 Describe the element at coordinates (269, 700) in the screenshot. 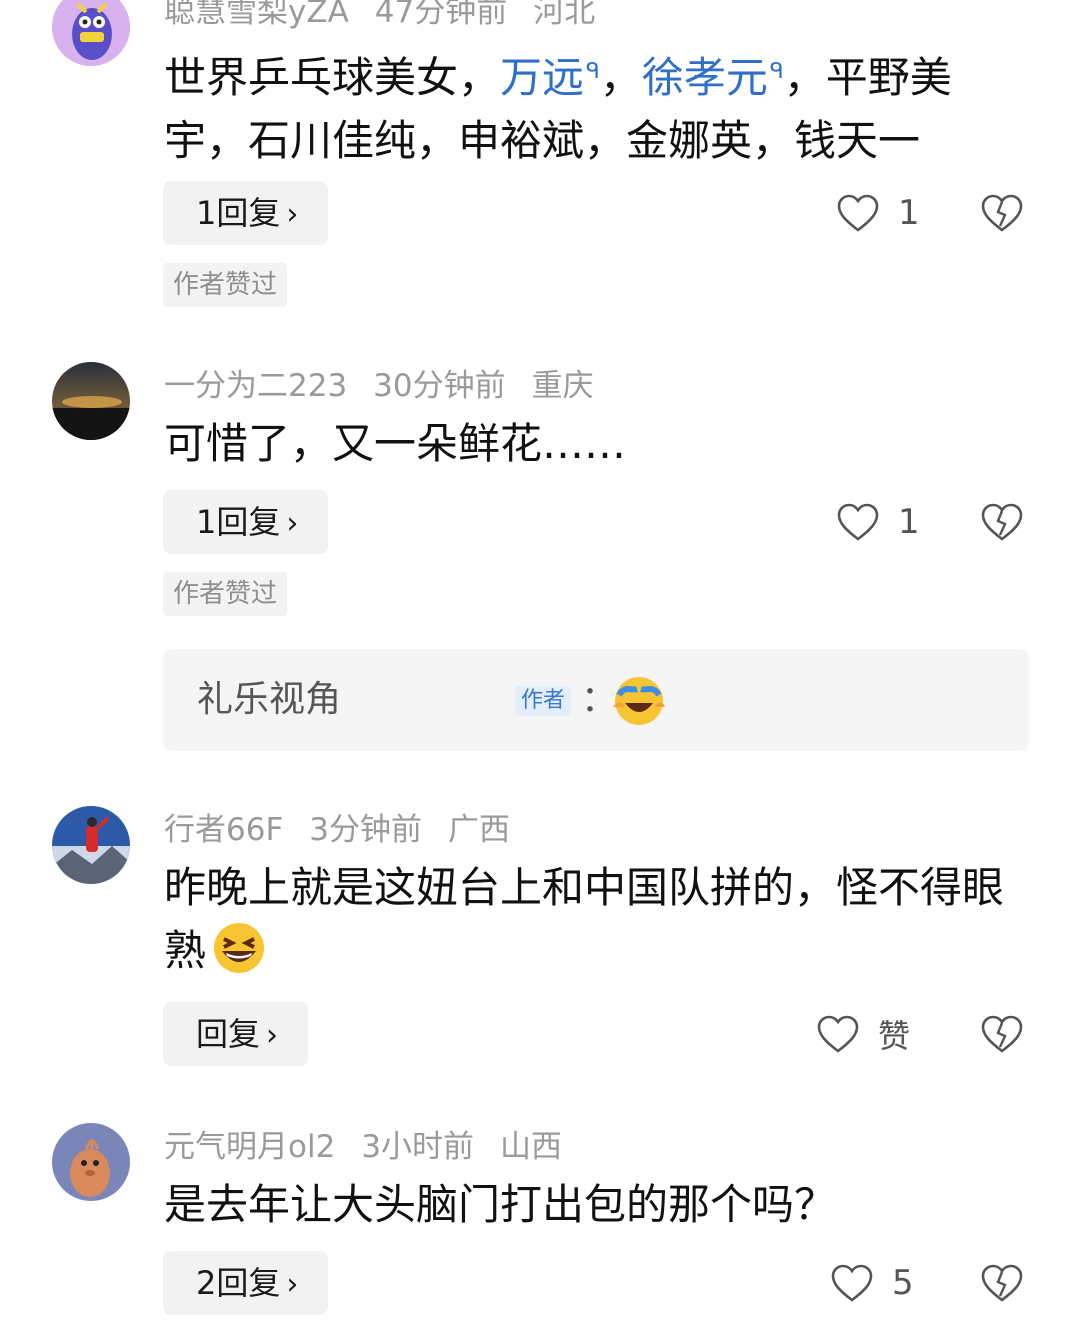

I see `author-name: 礼乐视角` at that location.